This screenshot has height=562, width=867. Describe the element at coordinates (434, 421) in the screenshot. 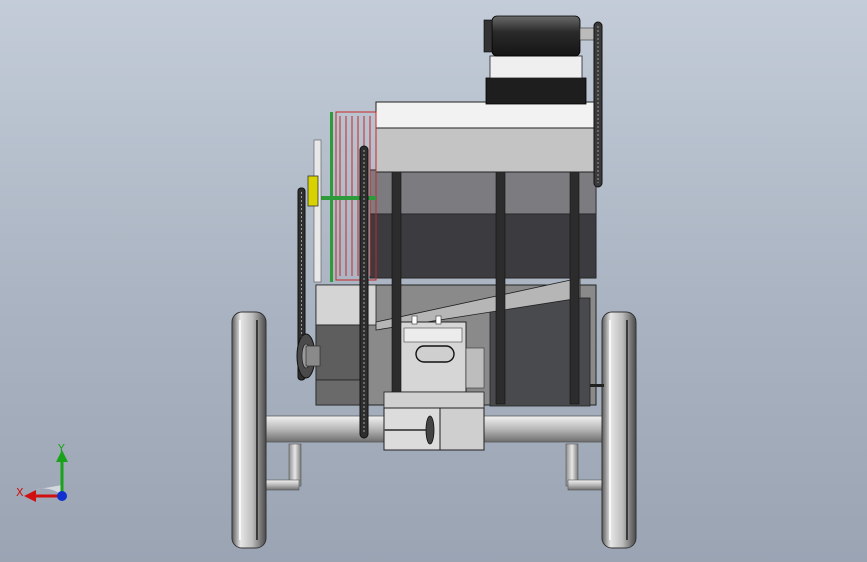

I see `bottom-gearbox` at that location.